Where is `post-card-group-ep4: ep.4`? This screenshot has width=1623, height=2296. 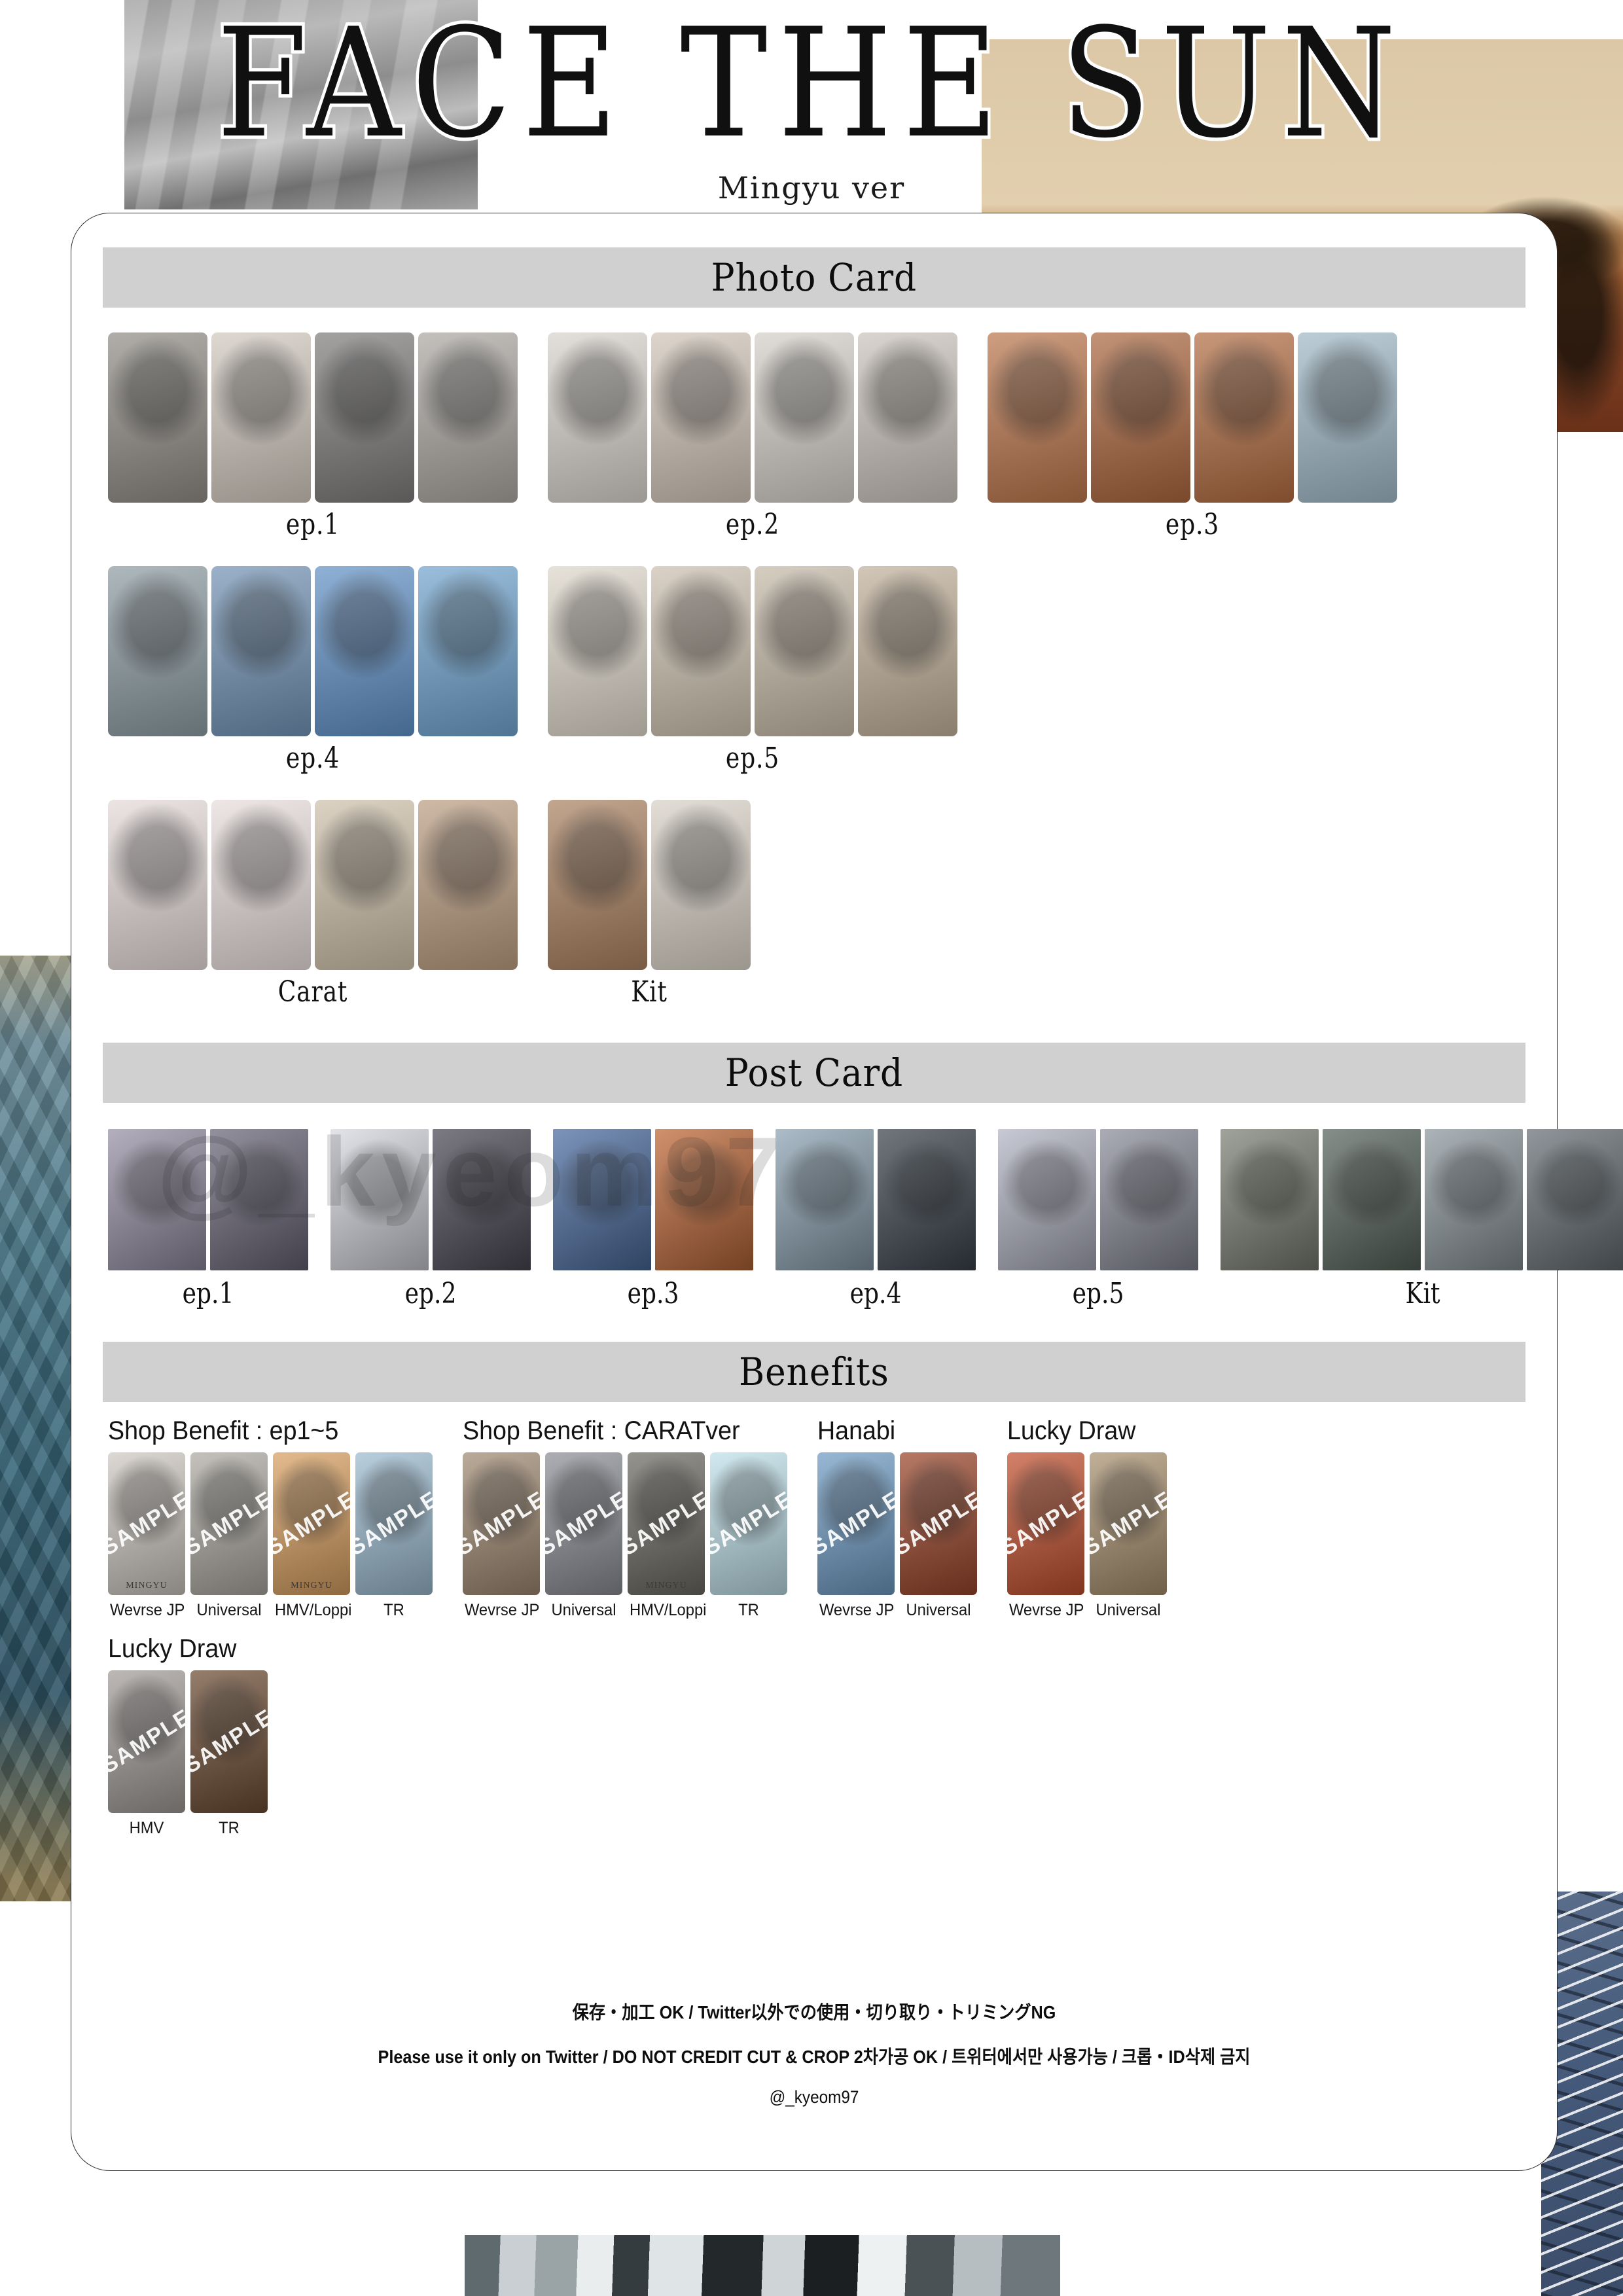
post-card-group-ep4: ep.4 is located at coordinates (876, 1219).